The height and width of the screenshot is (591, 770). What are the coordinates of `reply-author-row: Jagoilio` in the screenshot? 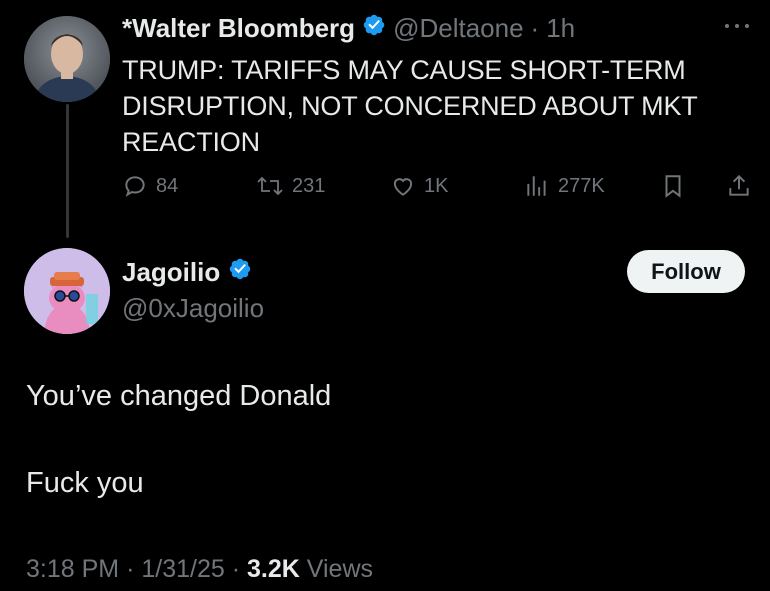 It's located at (187, 272).